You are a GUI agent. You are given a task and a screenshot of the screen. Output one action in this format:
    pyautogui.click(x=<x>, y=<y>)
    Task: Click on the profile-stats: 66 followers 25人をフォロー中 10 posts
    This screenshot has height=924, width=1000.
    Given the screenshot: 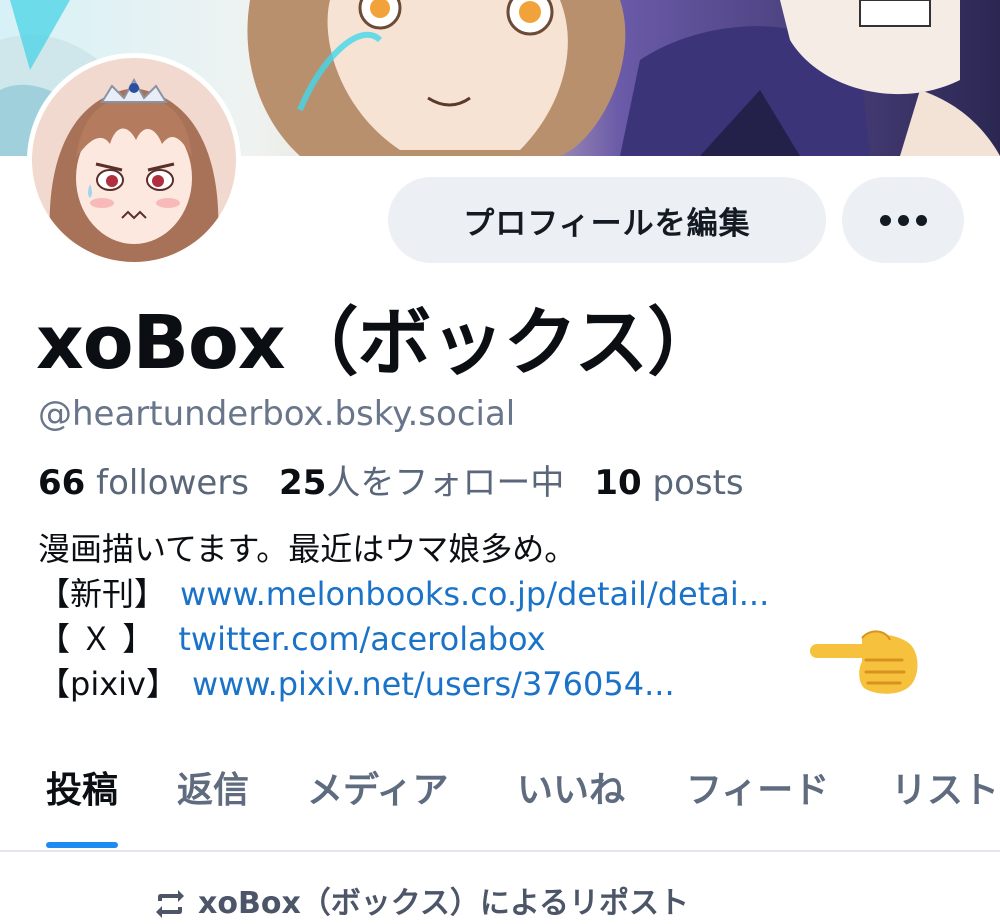 What is the action you would take?
    pyautogui.click(x=391, y=483)
    